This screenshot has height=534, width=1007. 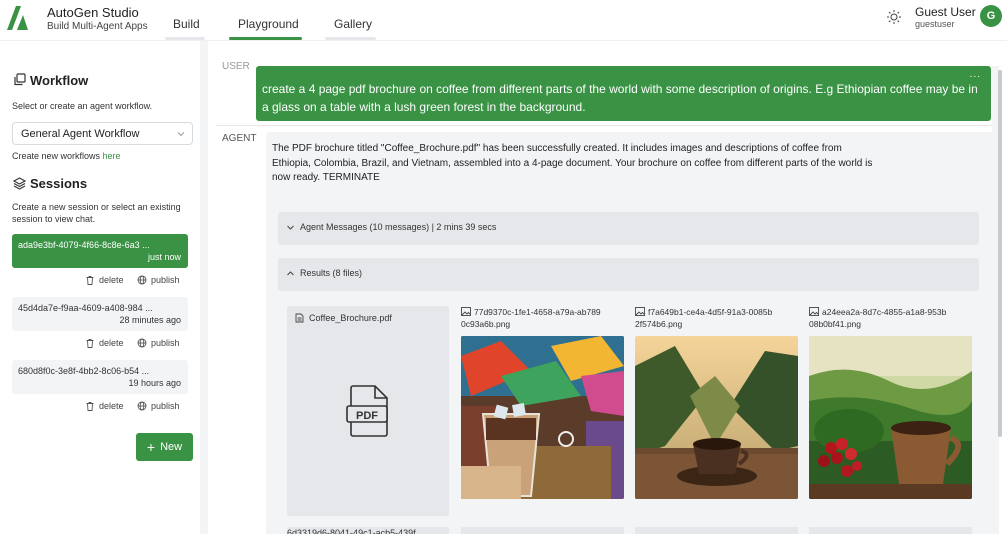 What do you see at coordinates (350, 38) in the screenshot?
I see `tab-gallery-underline` at bounding box center [350, 38].